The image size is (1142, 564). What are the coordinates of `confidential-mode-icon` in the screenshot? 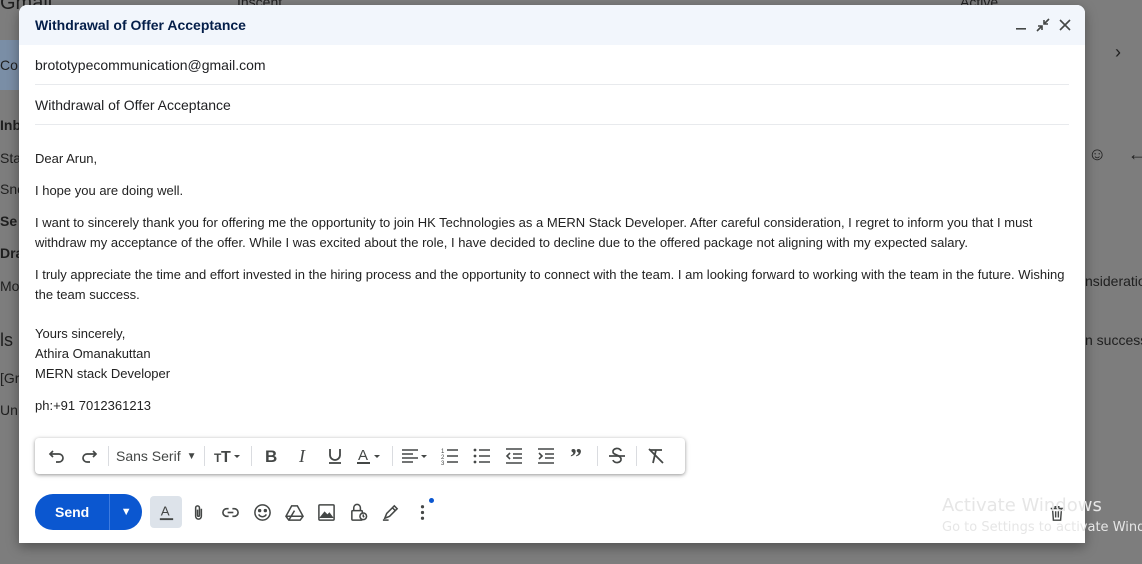 It's located at (358, 512).